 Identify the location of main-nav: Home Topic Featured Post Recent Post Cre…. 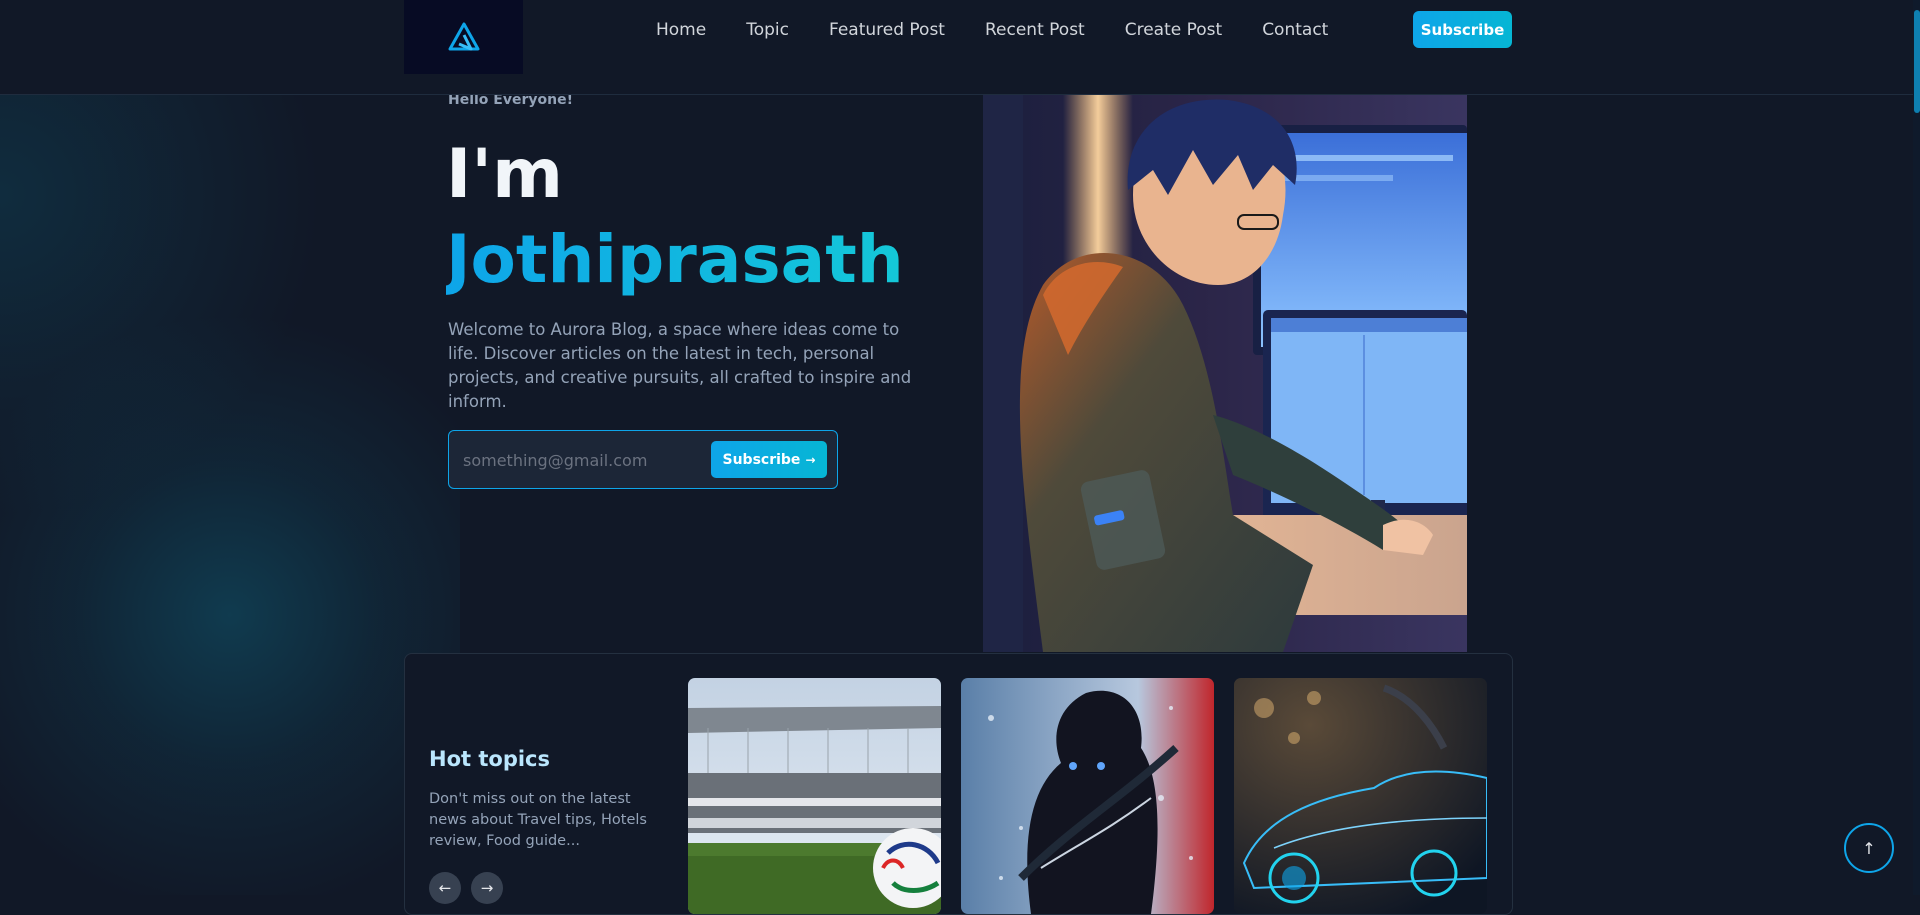
(1012, 30).